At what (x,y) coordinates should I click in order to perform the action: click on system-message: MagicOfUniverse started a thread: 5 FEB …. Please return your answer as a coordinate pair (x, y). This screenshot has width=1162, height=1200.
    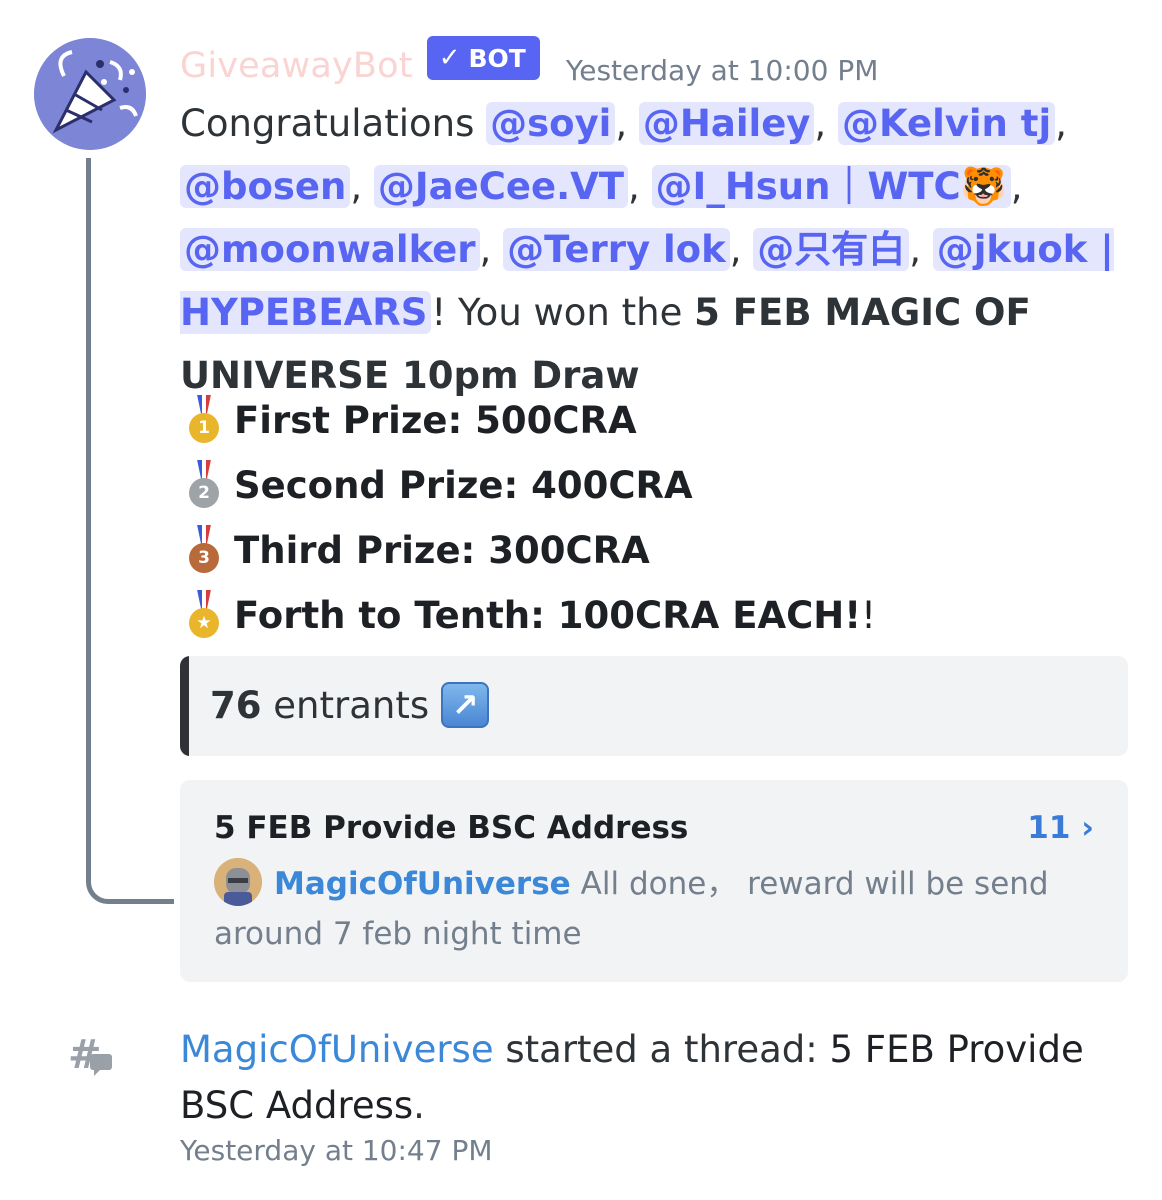
    Looking at the image, I should click on (660, 1078).